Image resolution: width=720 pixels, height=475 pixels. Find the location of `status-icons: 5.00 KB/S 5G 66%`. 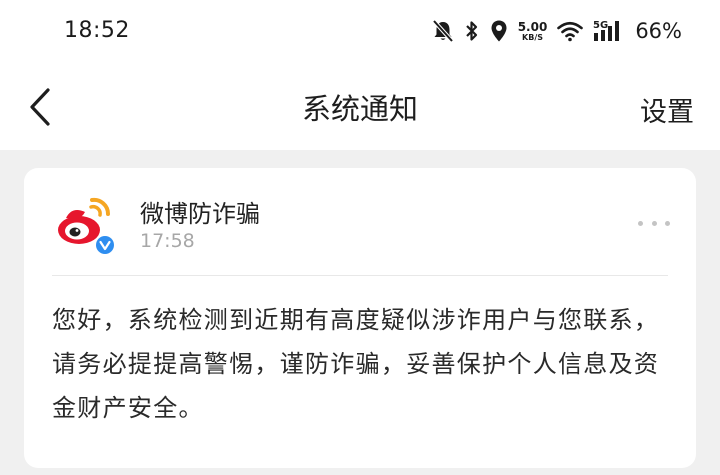

status-icons: 5.00 KB/S 5G 66% is located at coordinates (557, 31).